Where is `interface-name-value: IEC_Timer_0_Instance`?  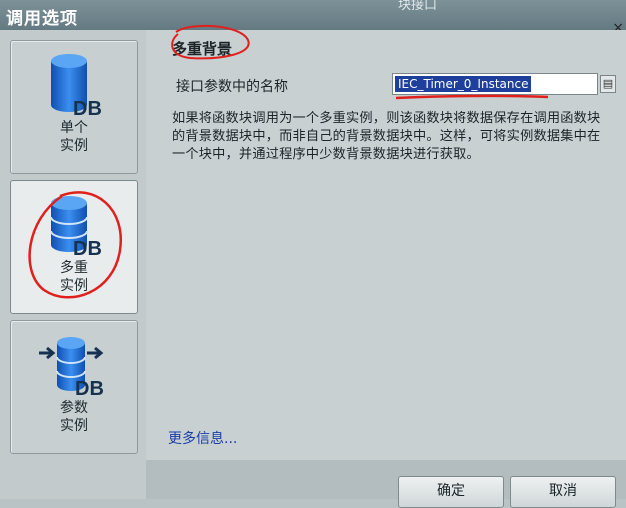 interface-name-value: IEC_Timer_0_Instance is located at coordinates (463, 84).